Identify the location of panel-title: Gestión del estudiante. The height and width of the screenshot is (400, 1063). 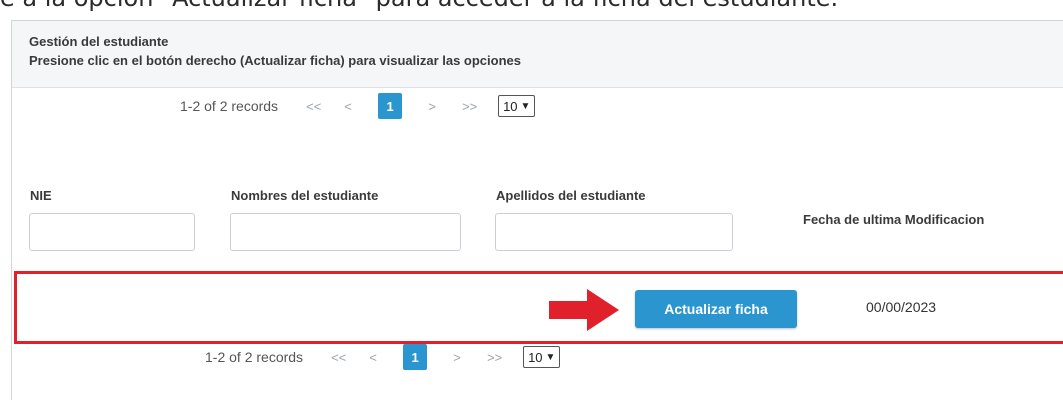
(99, 41).